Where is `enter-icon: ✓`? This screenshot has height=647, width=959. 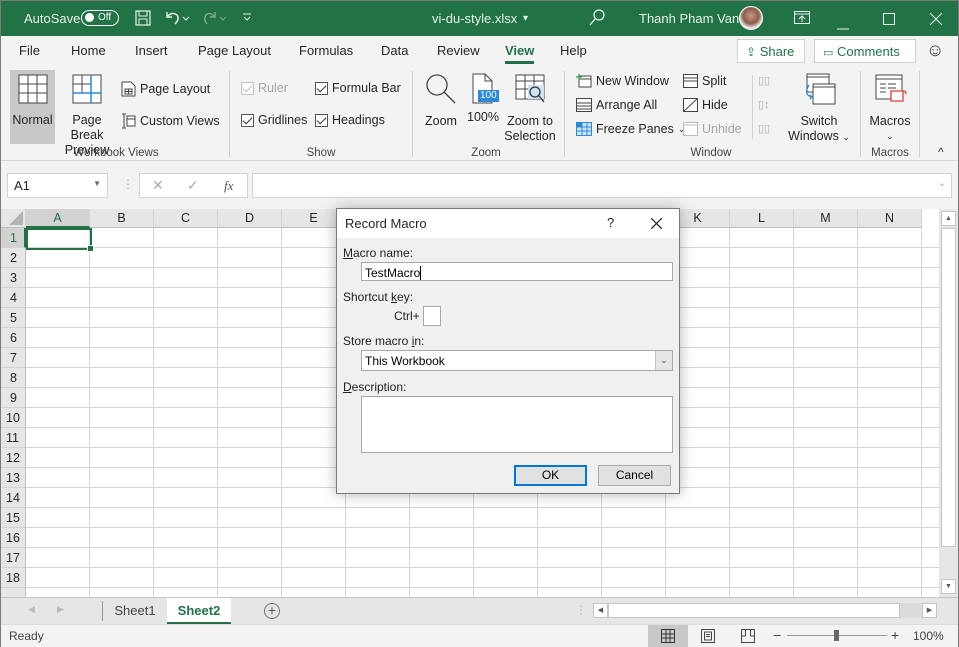
enter-icon: ✓ is located at coordinates (193, 185).